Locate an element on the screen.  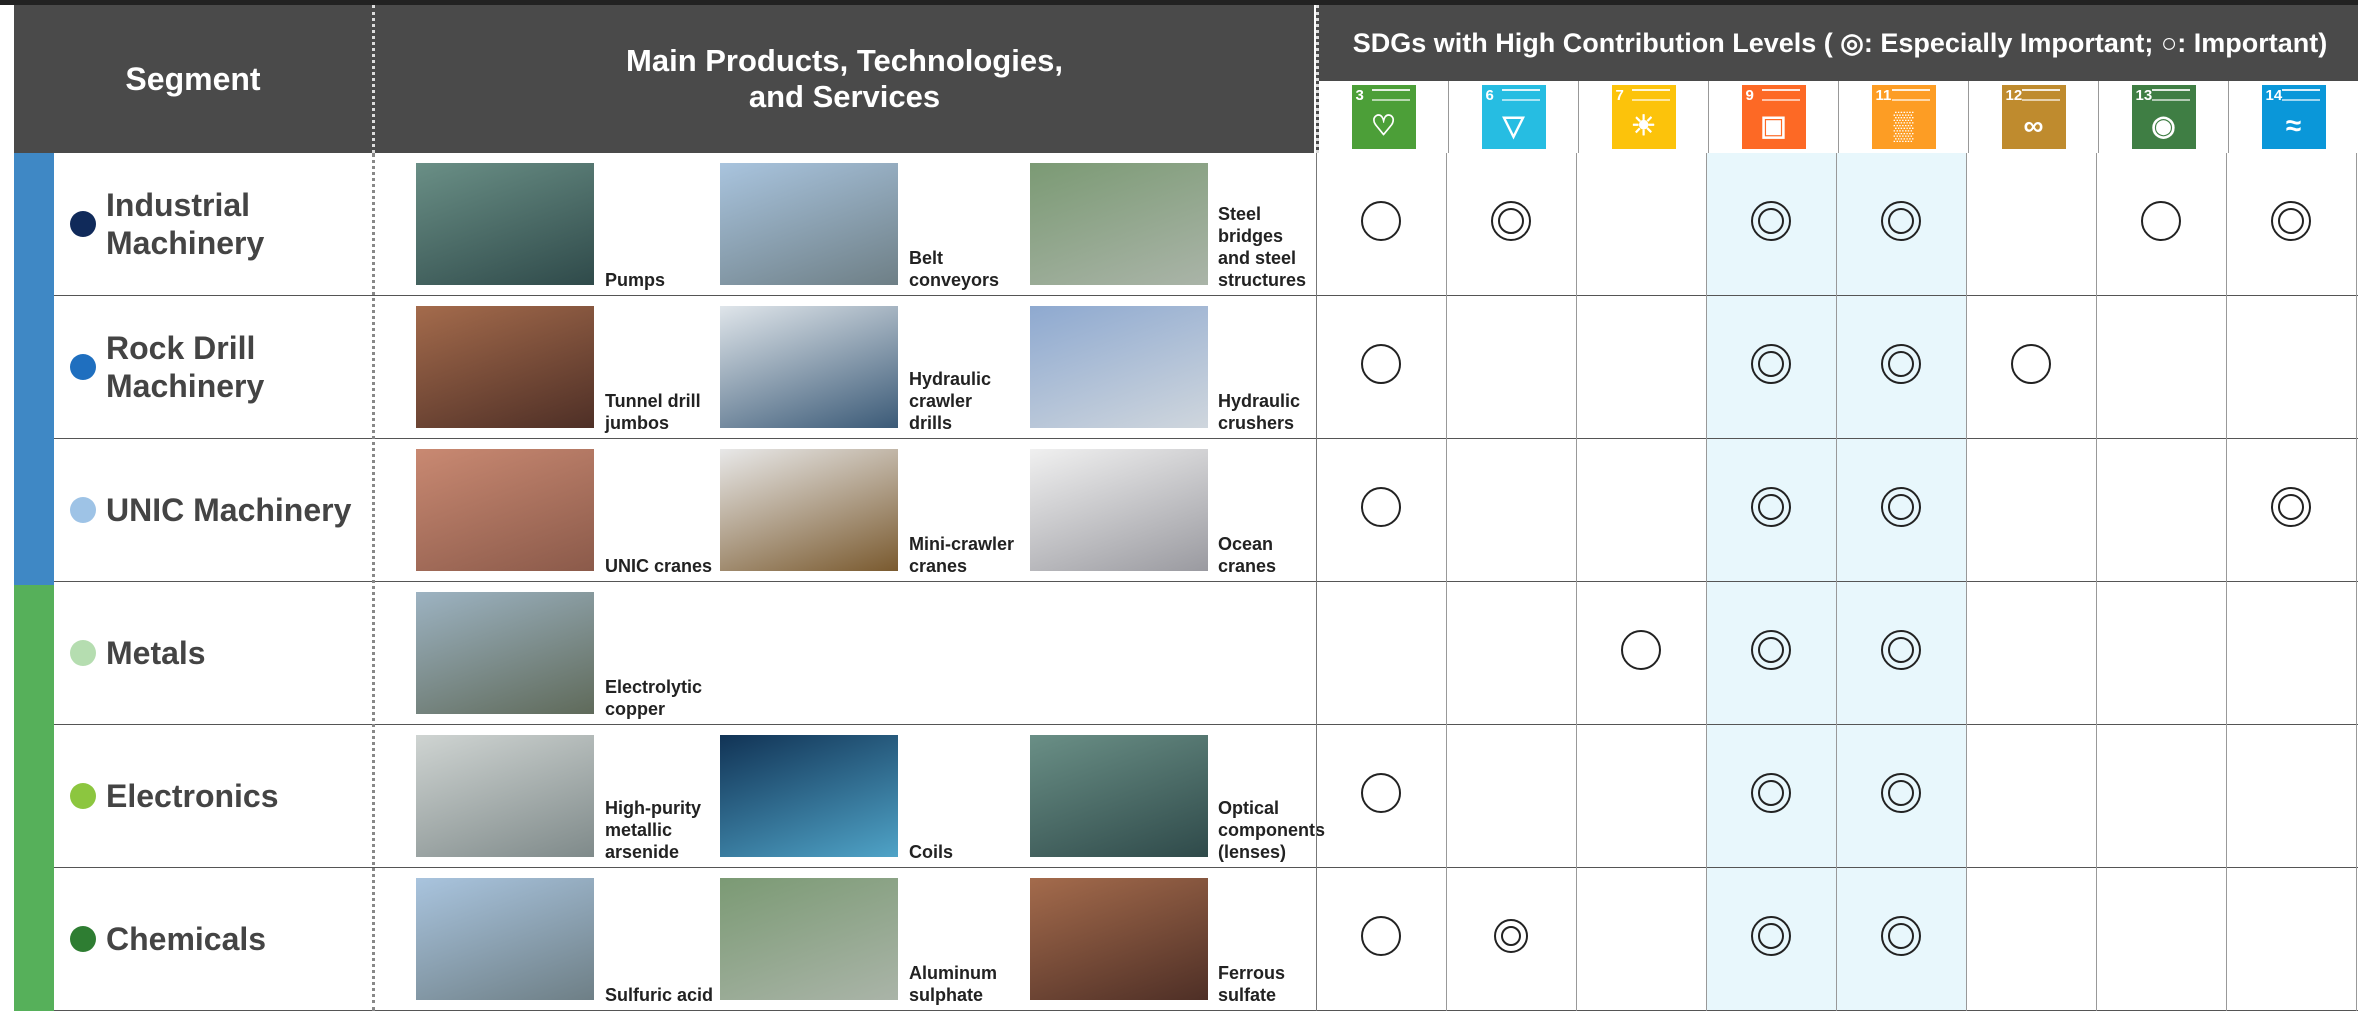
product-label: Pumps is located at coordinates (635, 280).